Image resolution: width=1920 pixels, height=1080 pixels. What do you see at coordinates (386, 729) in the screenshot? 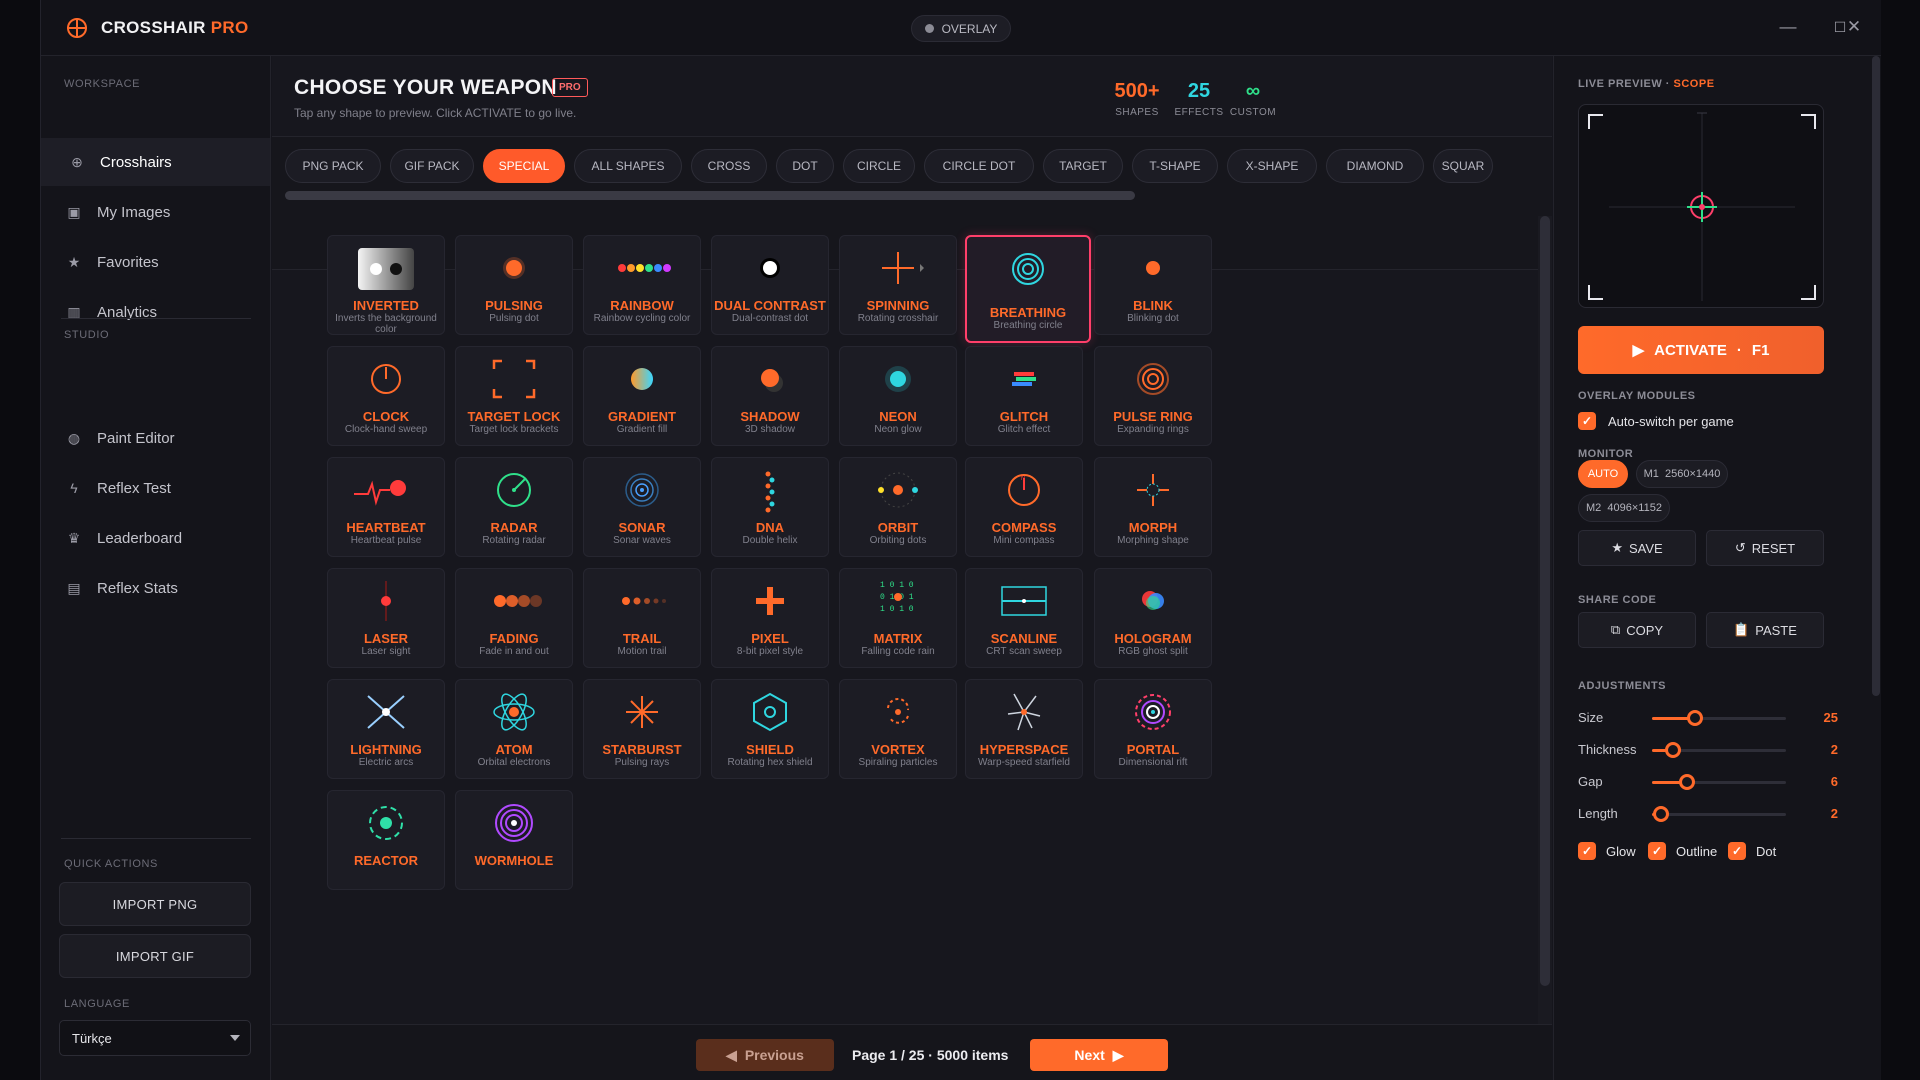
I see `shape-card-lightning: LIGHTNING Electric arcs` at bounding box center [386, 729].